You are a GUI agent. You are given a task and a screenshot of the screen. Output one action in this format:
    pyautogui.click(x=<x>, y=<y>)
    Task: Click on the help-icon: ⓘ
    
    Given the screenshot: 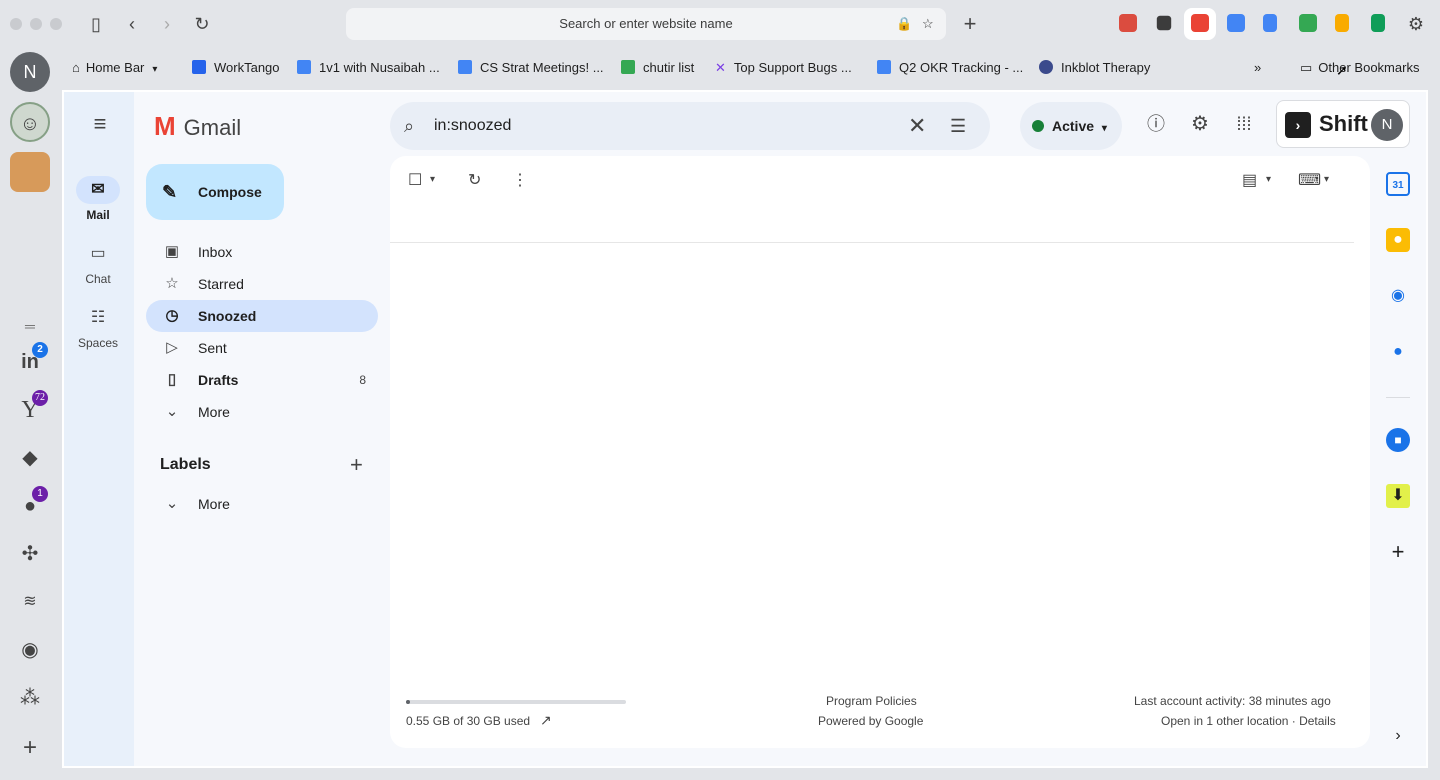 What is the action you would take?
    pyautogui.click(x=1156, y=124)
    